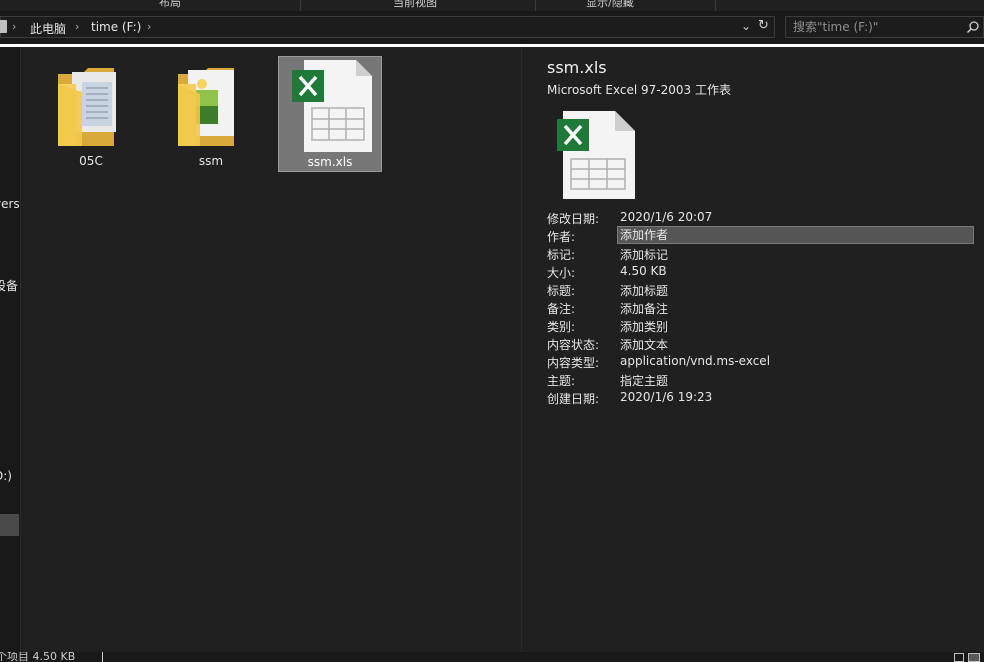 The height and width of the screenshot is (662, 984). I want to click on search-input, so click(873, 27).